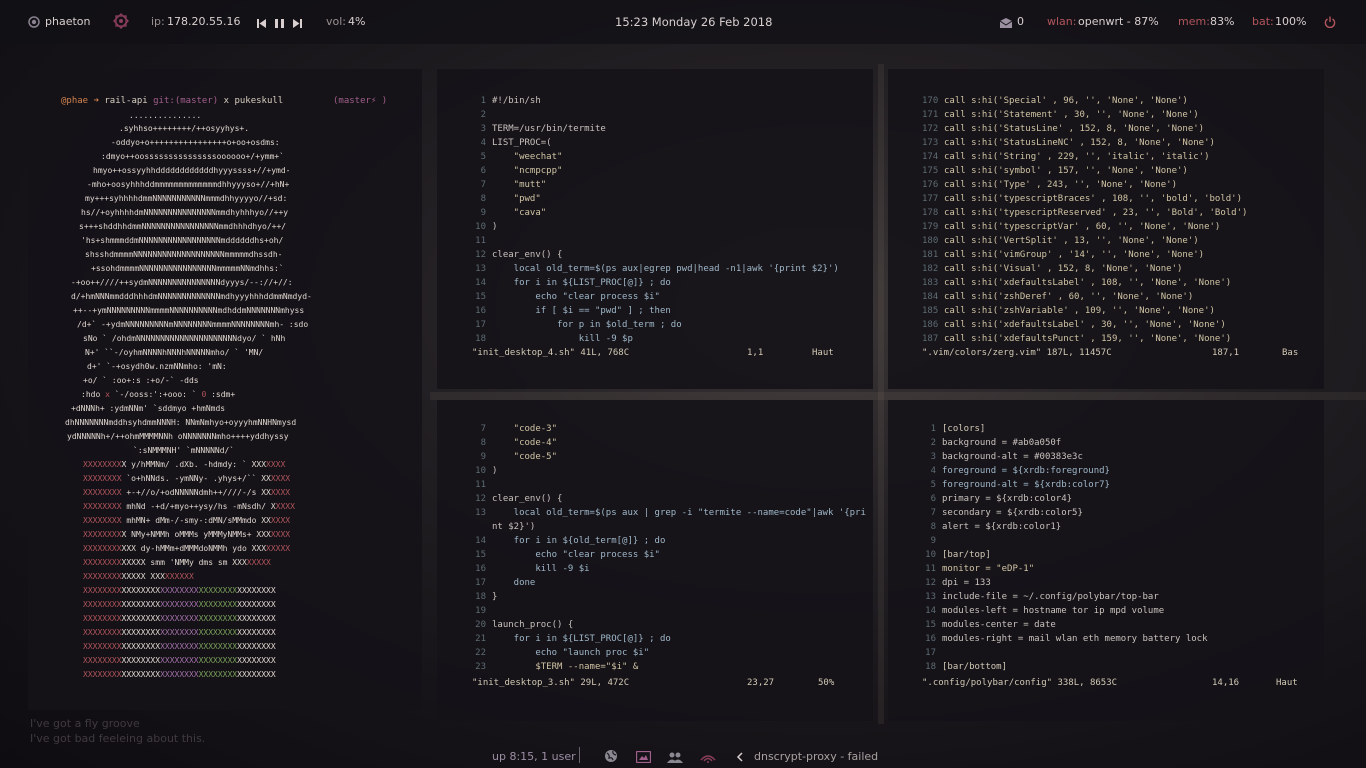  I want to click on line-text: primary = ${xrdb:color4}, so click(1007, 499).